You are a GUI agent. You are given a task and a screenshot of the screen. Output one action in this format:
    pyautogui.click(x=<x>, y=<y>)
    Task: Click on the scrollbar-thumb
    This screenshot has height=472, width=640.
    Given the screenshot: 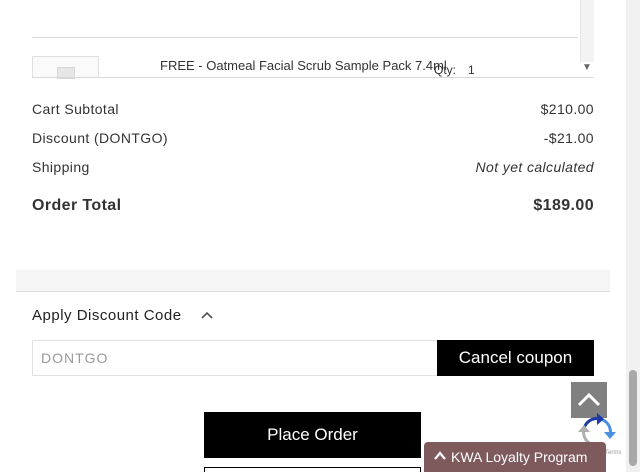 What is the action you would take?
    pyautogui.click(x=633, y=418)
    